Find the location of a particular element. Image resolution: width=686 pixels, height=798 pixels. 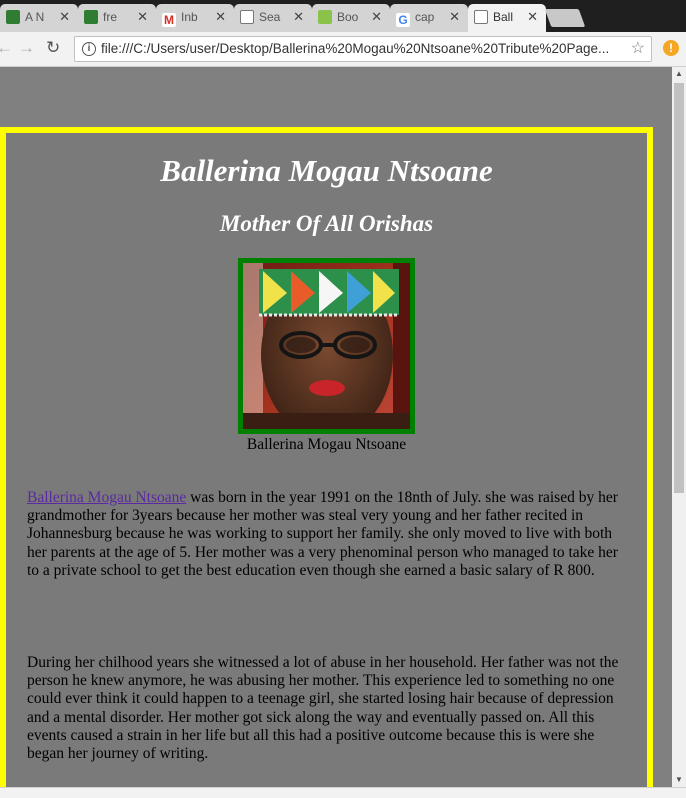

scroll-up-arrow-icon: ▲ is located at coordinates (679, 74).